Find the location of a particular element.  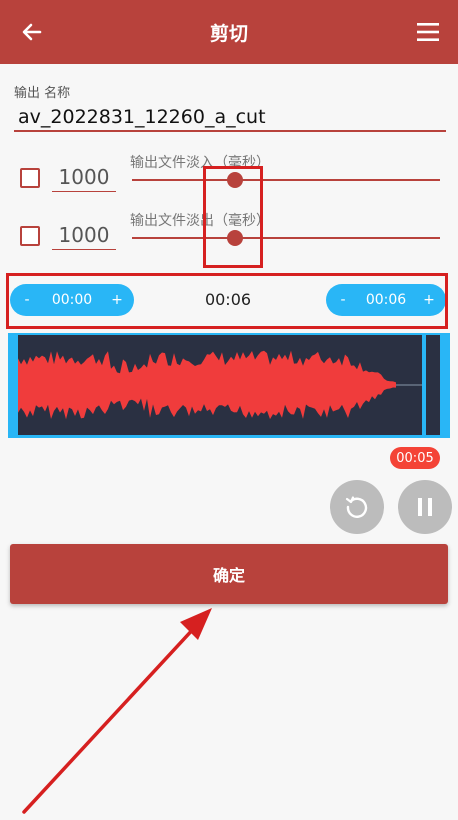

duration-time: 00:06 is located at coordinates (228, 299).